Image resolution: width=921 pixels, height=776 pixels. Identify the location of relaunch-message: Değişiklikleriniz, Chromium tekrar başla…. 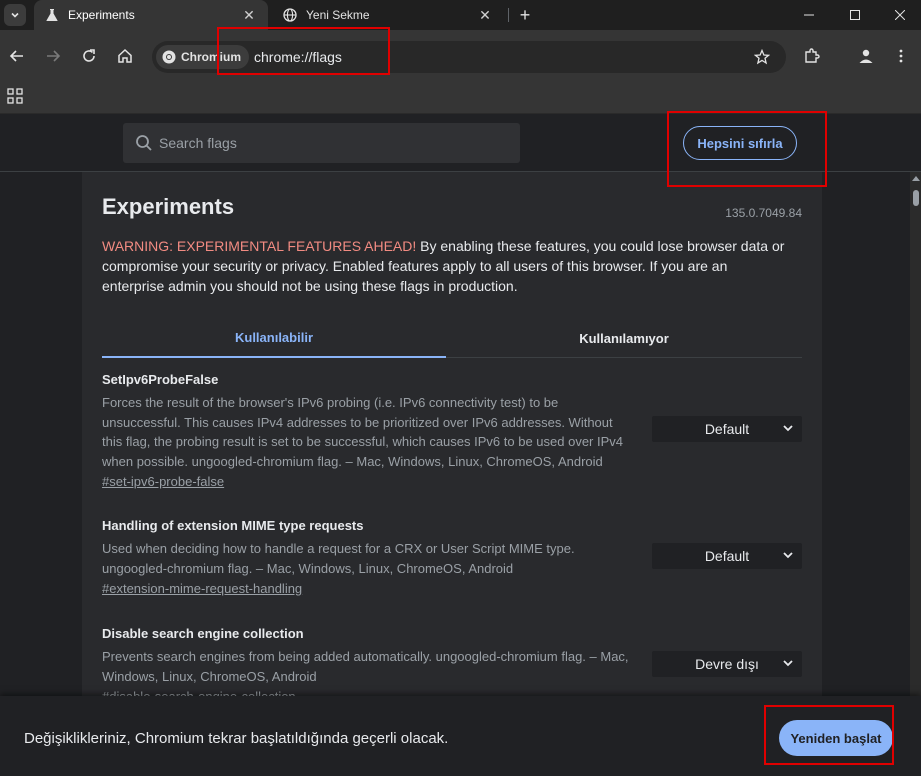
(236, 738).